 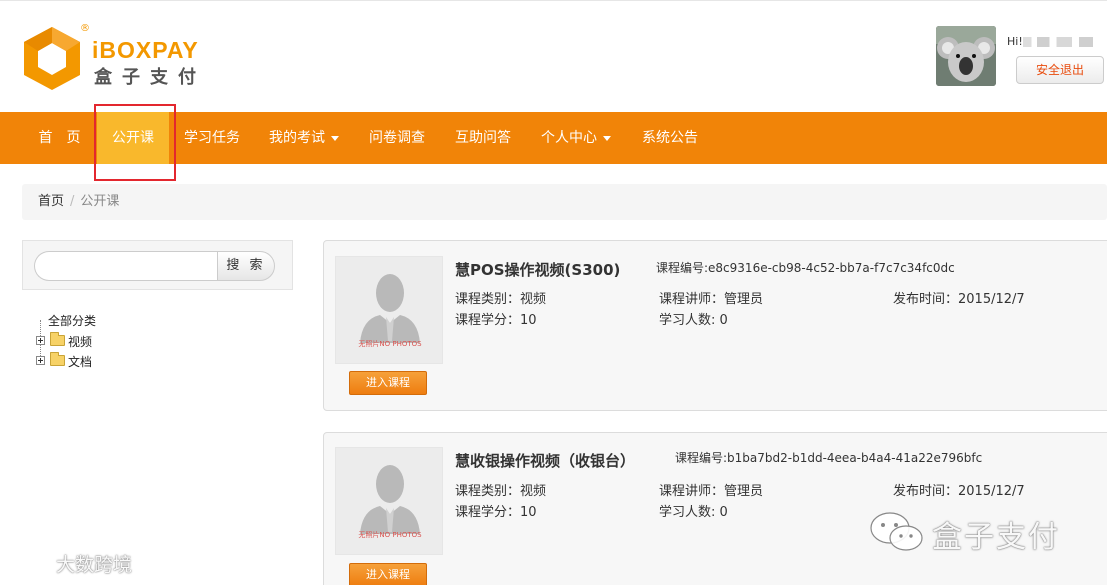 What do you see at coordinates (72, 320) in the screenshot?
I see `tree-root-all-categories: 全部分类` at bounding box center [72, 320].